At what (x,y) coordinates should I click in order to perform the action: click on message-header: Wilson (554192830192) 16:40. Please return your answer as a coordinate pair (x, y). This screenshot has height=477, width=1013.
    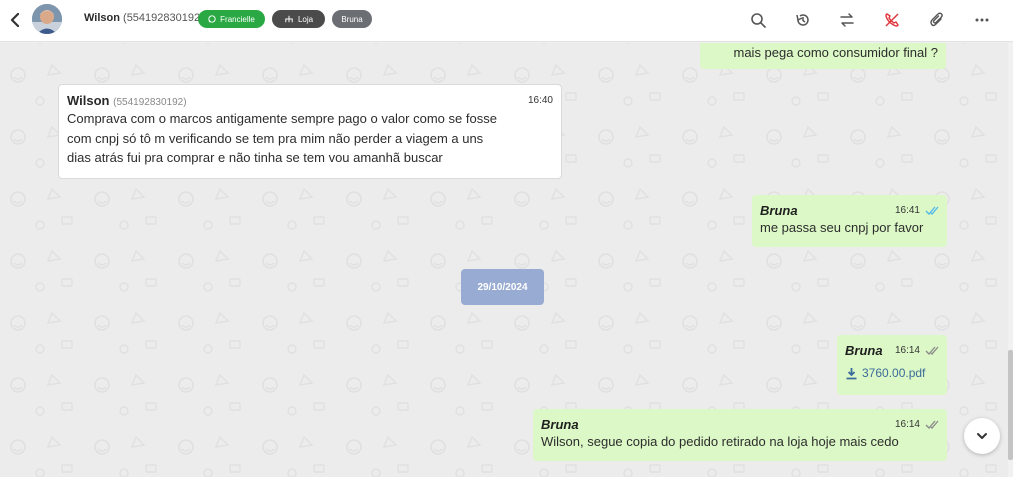
    Looking at the image, I should click on (310, 100).